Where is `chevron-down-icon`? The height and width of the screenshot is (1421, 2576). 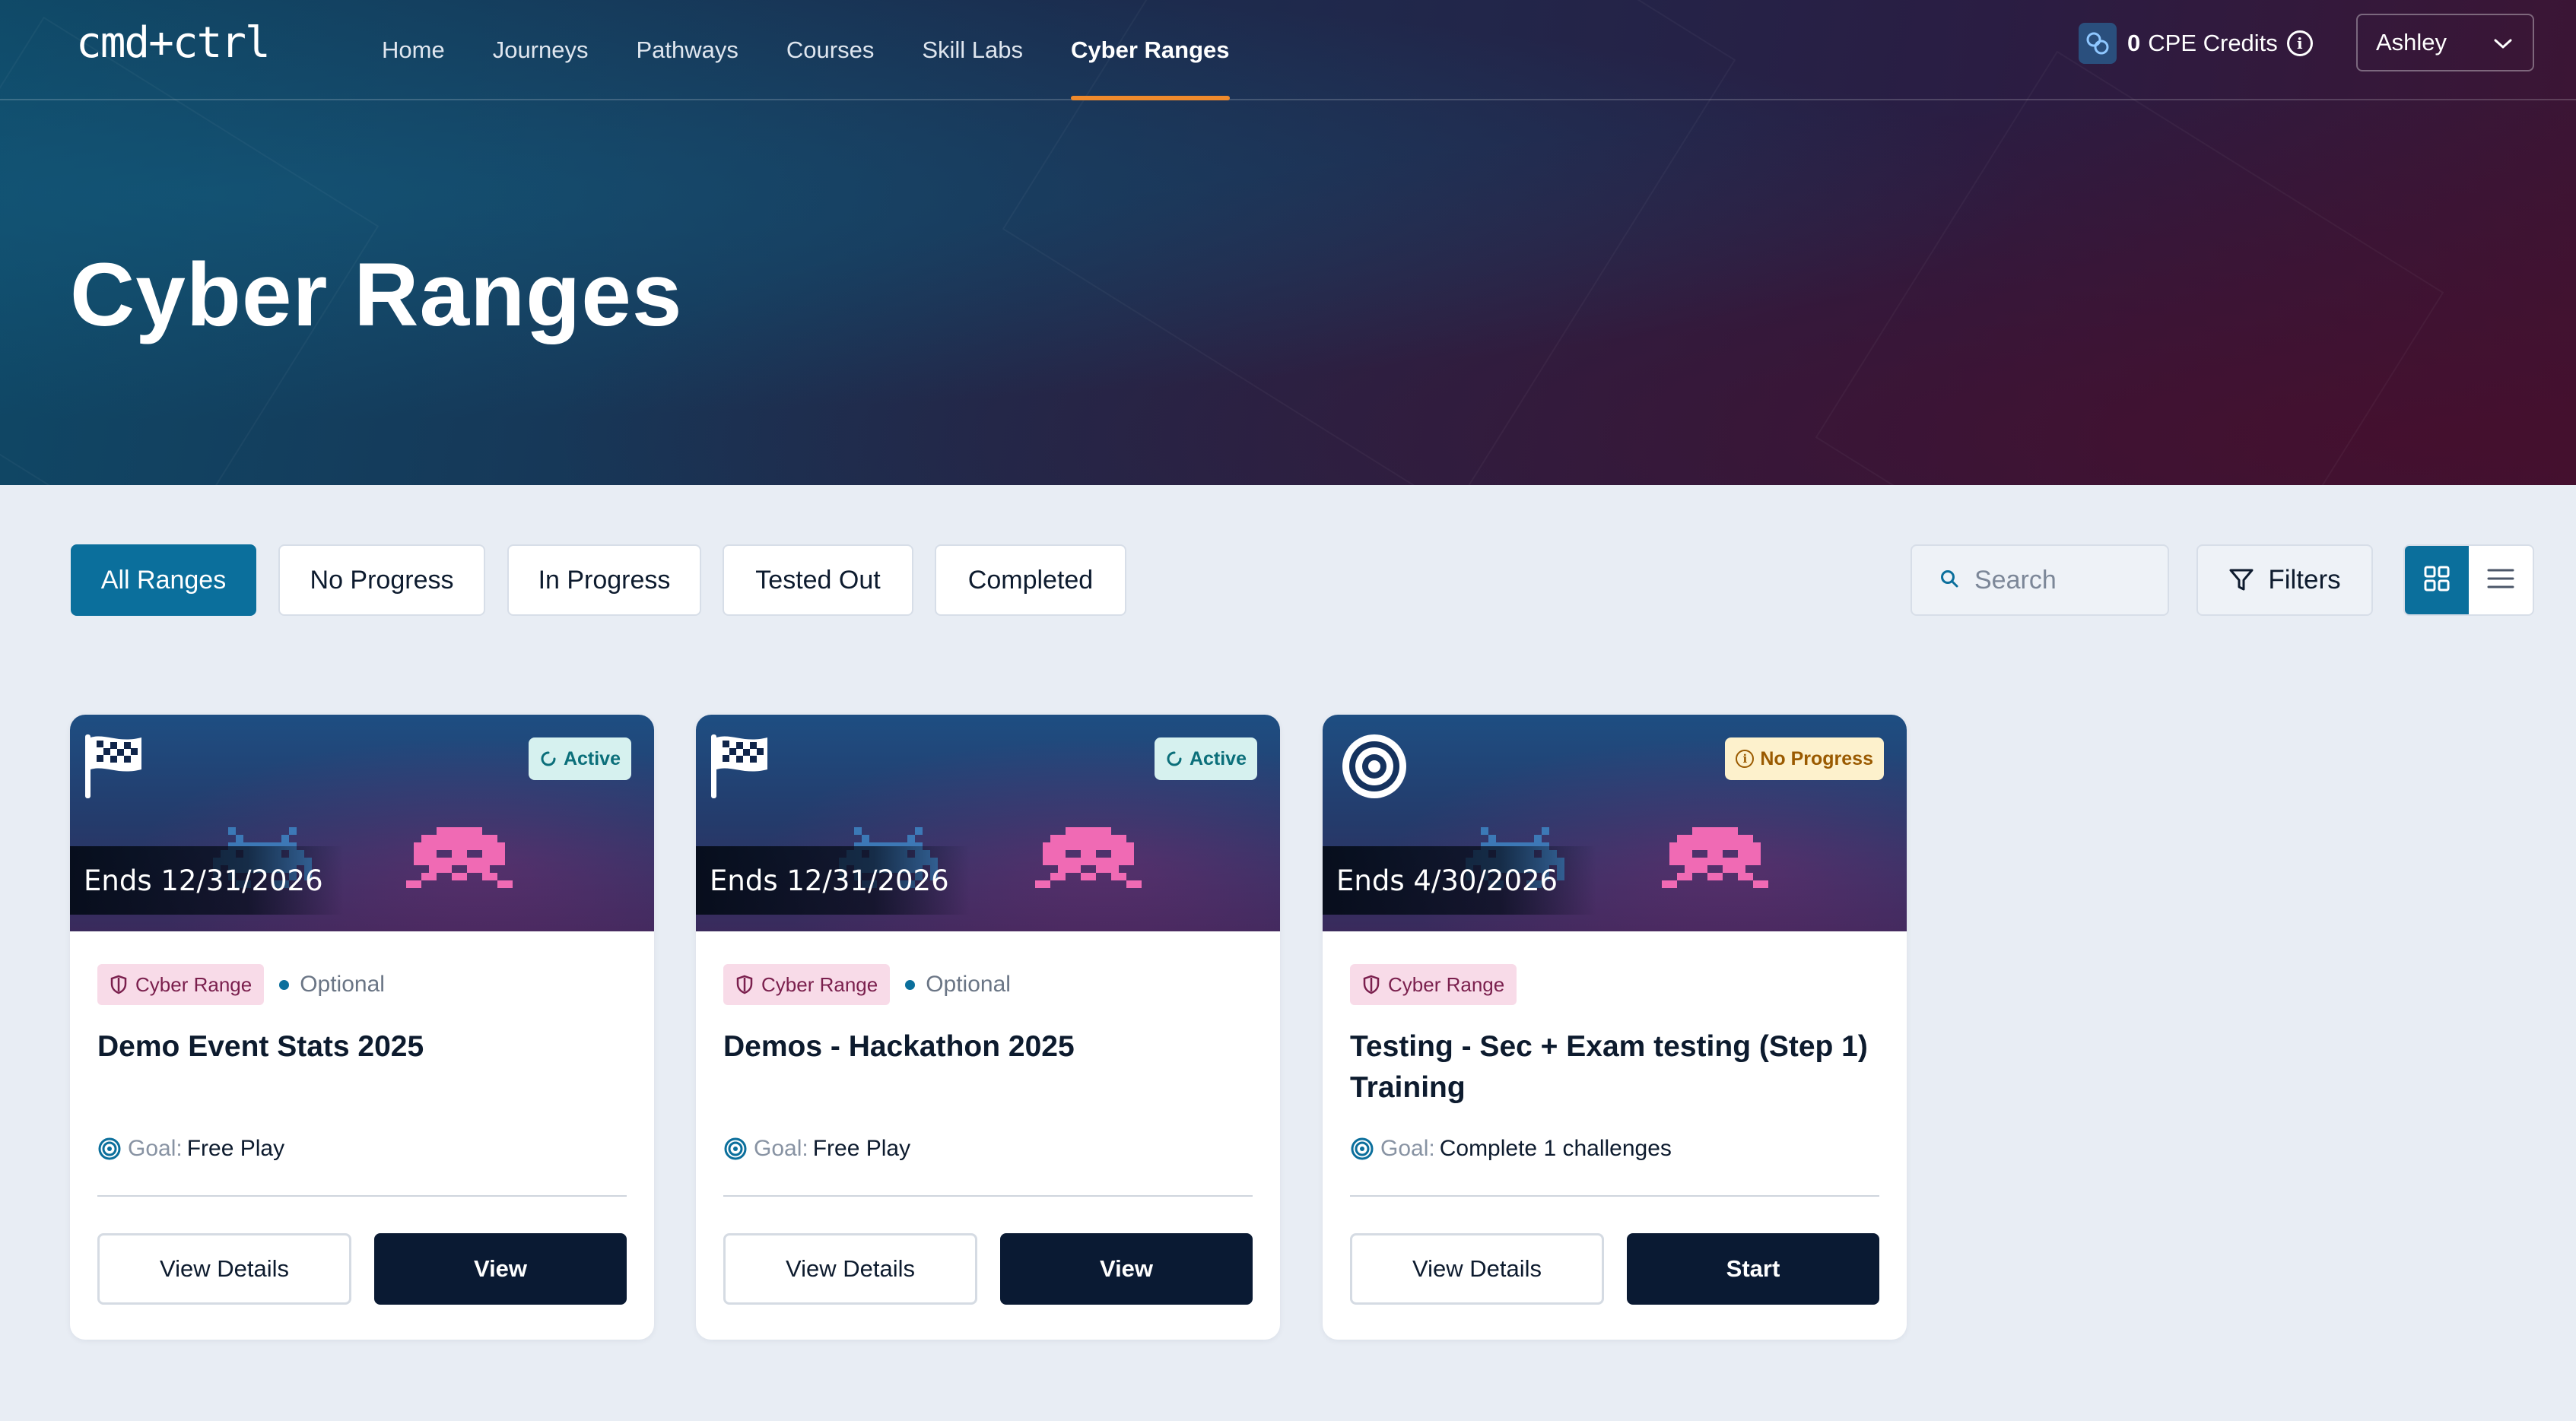
chevron-down-icon is located at coordinates (2503, 42).